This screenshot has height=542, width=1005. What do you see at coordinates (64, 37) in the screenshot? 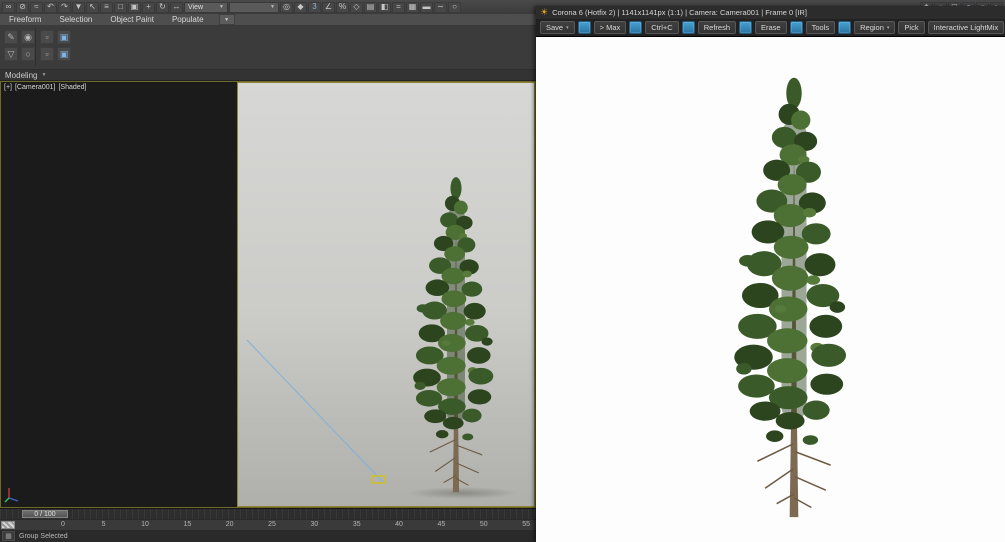
I see `edit-poly-mode-icon: ▣` at bounding box center [64, 37].